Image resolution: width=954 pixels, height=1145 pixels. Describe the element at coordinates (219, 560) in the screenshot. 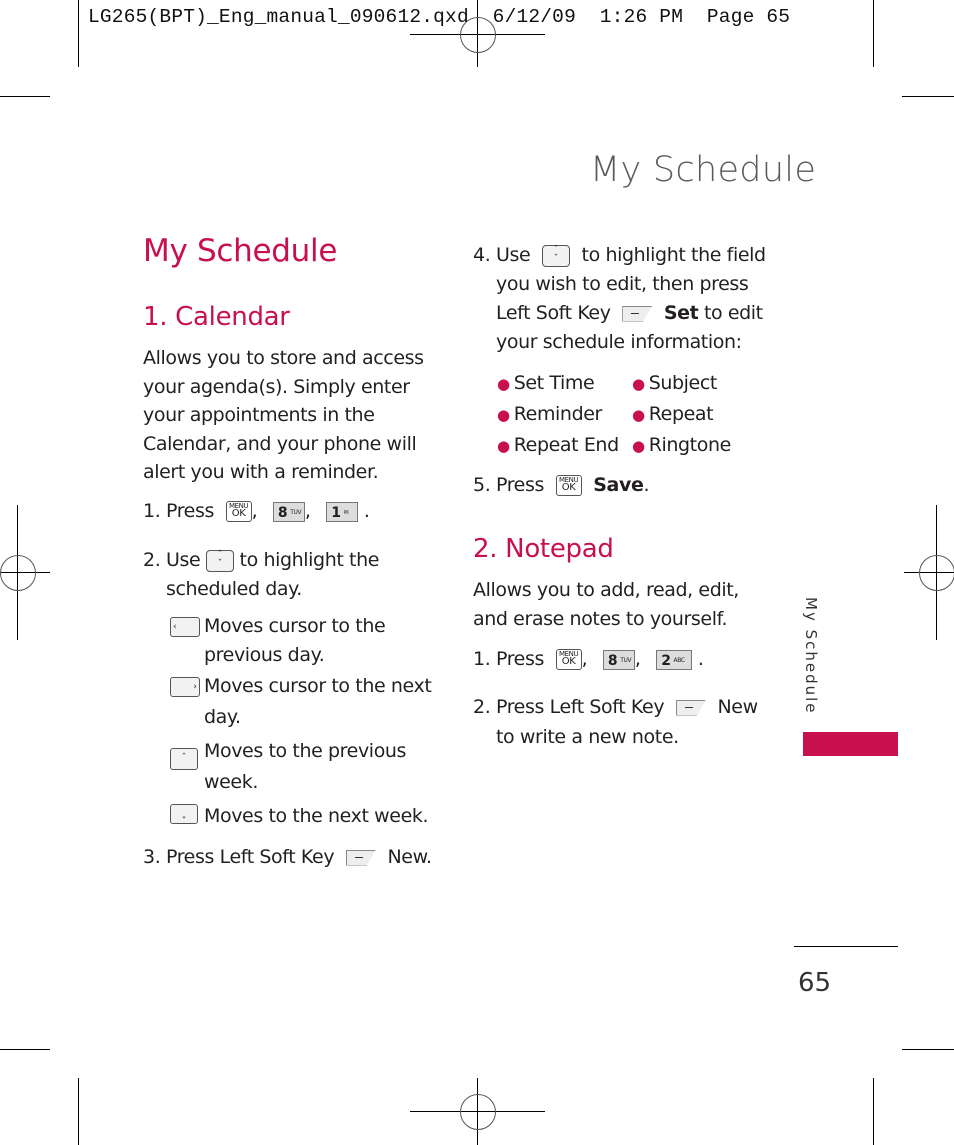

I see `nav-key-icon: ˆˇ` at that location.